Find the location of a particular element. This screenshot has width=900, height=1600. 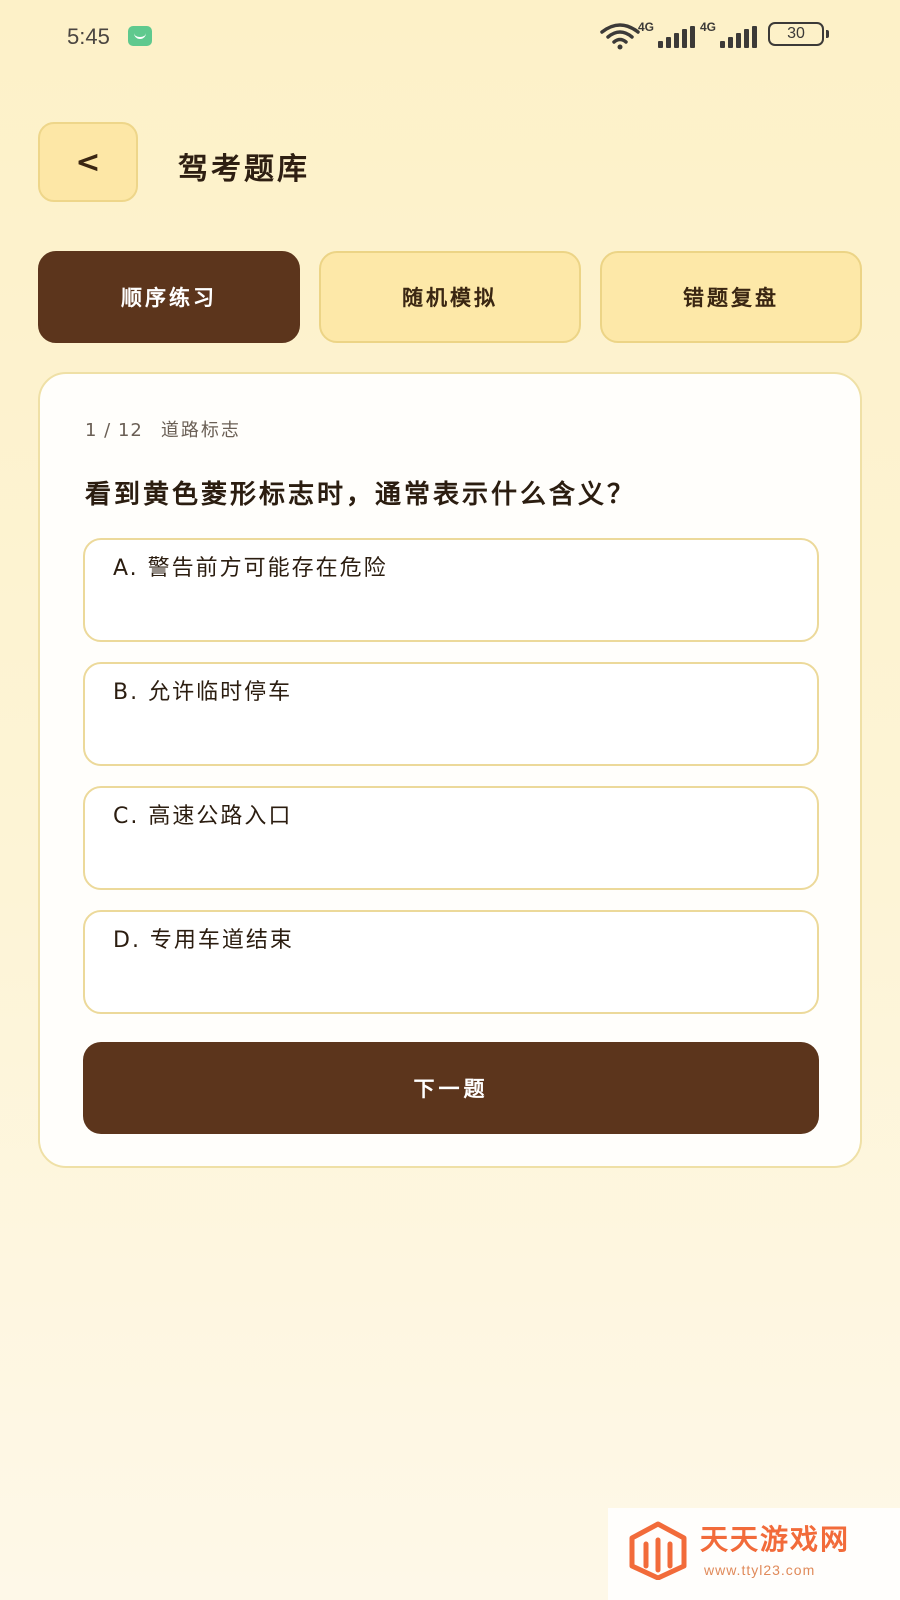

option-d: D. 专用车道结束 is located at coordinates (451, 962).